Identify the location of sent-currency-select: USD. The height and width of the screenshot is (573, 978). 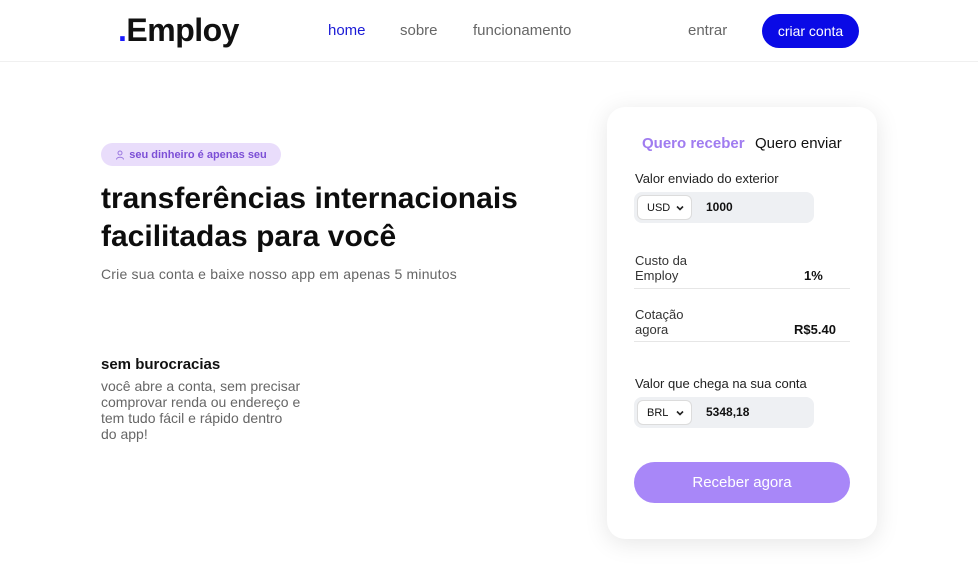
(664, 207).